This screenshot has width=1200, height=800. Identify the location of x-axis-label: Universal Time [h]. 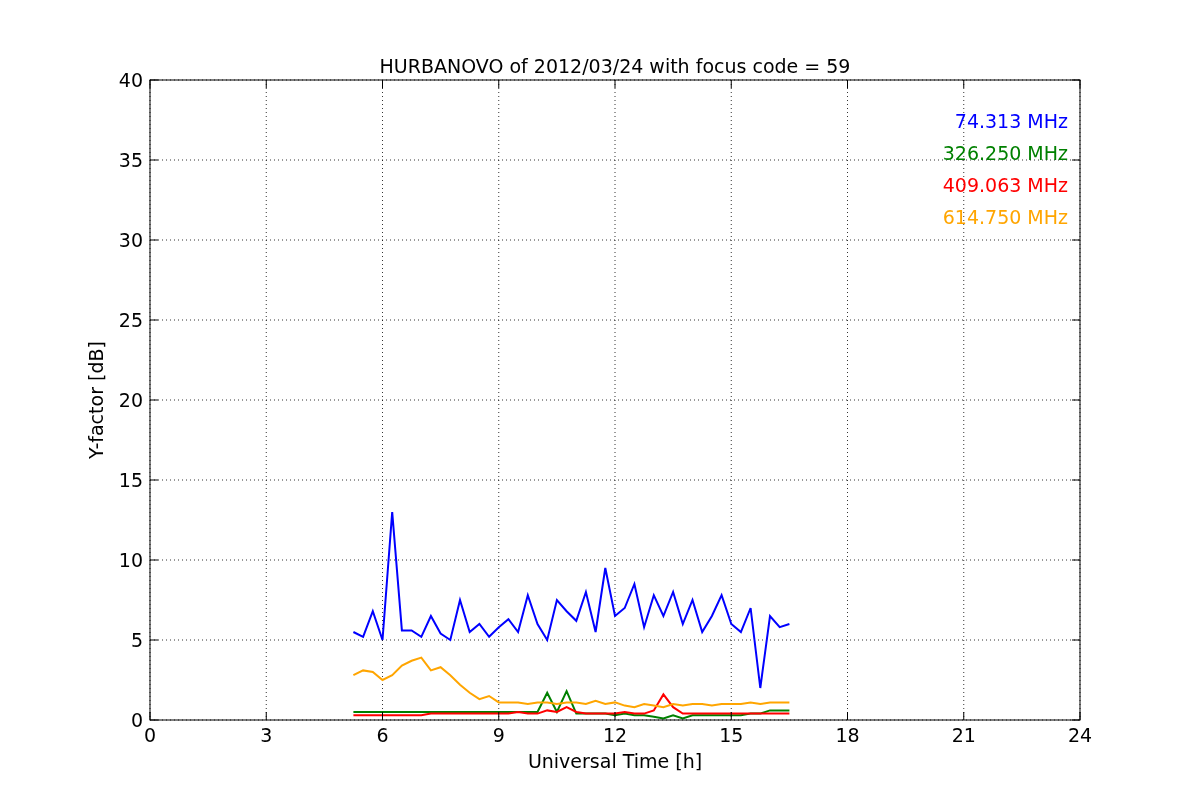
(615, 761).